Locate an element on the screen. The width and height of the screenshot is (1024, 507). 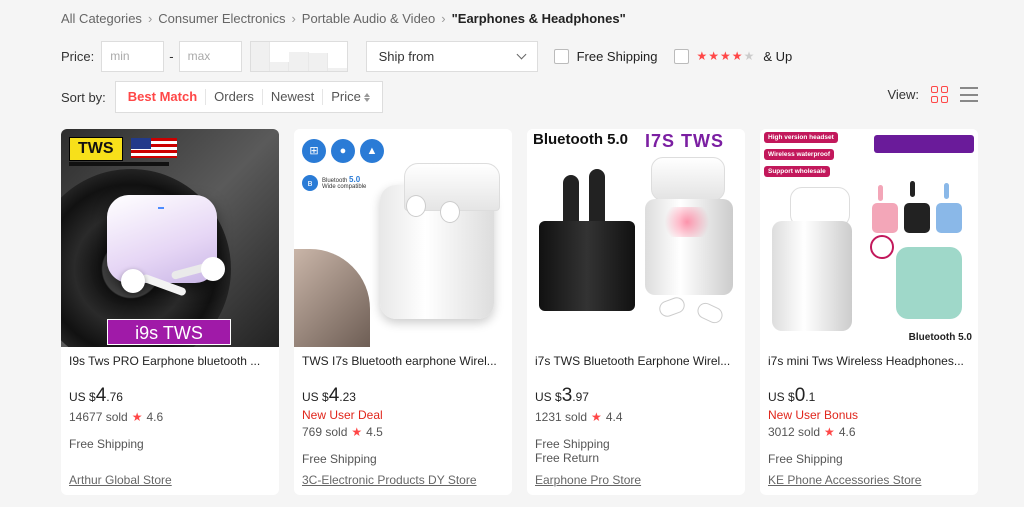
list-view-icon is located at coordinates (969, 94).